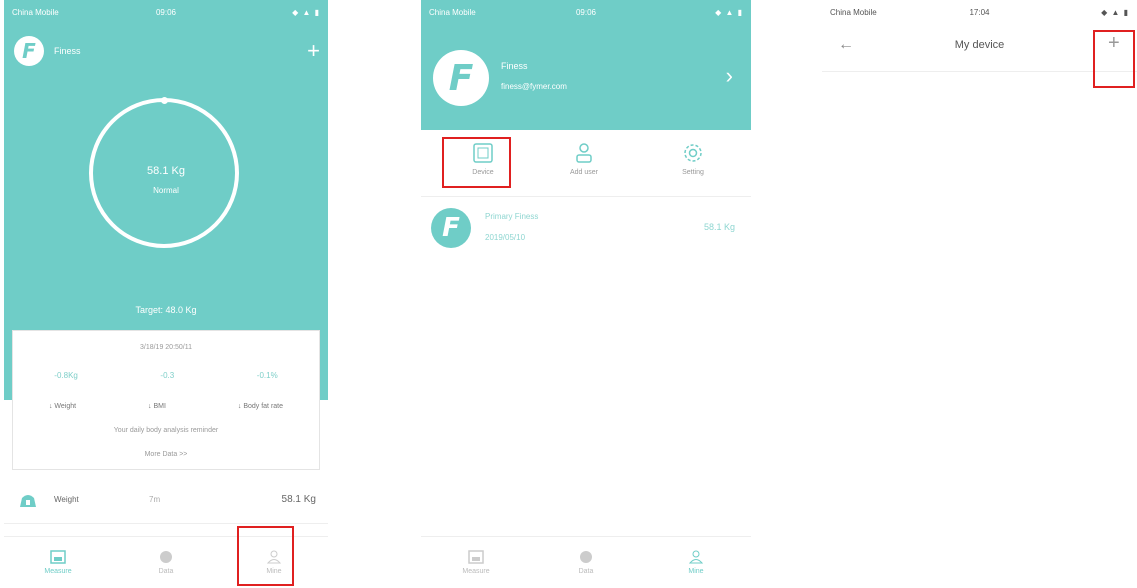 This screenshot has width=1137, height=588. I want to click on highlight-mine-tab, so click(265, 556).